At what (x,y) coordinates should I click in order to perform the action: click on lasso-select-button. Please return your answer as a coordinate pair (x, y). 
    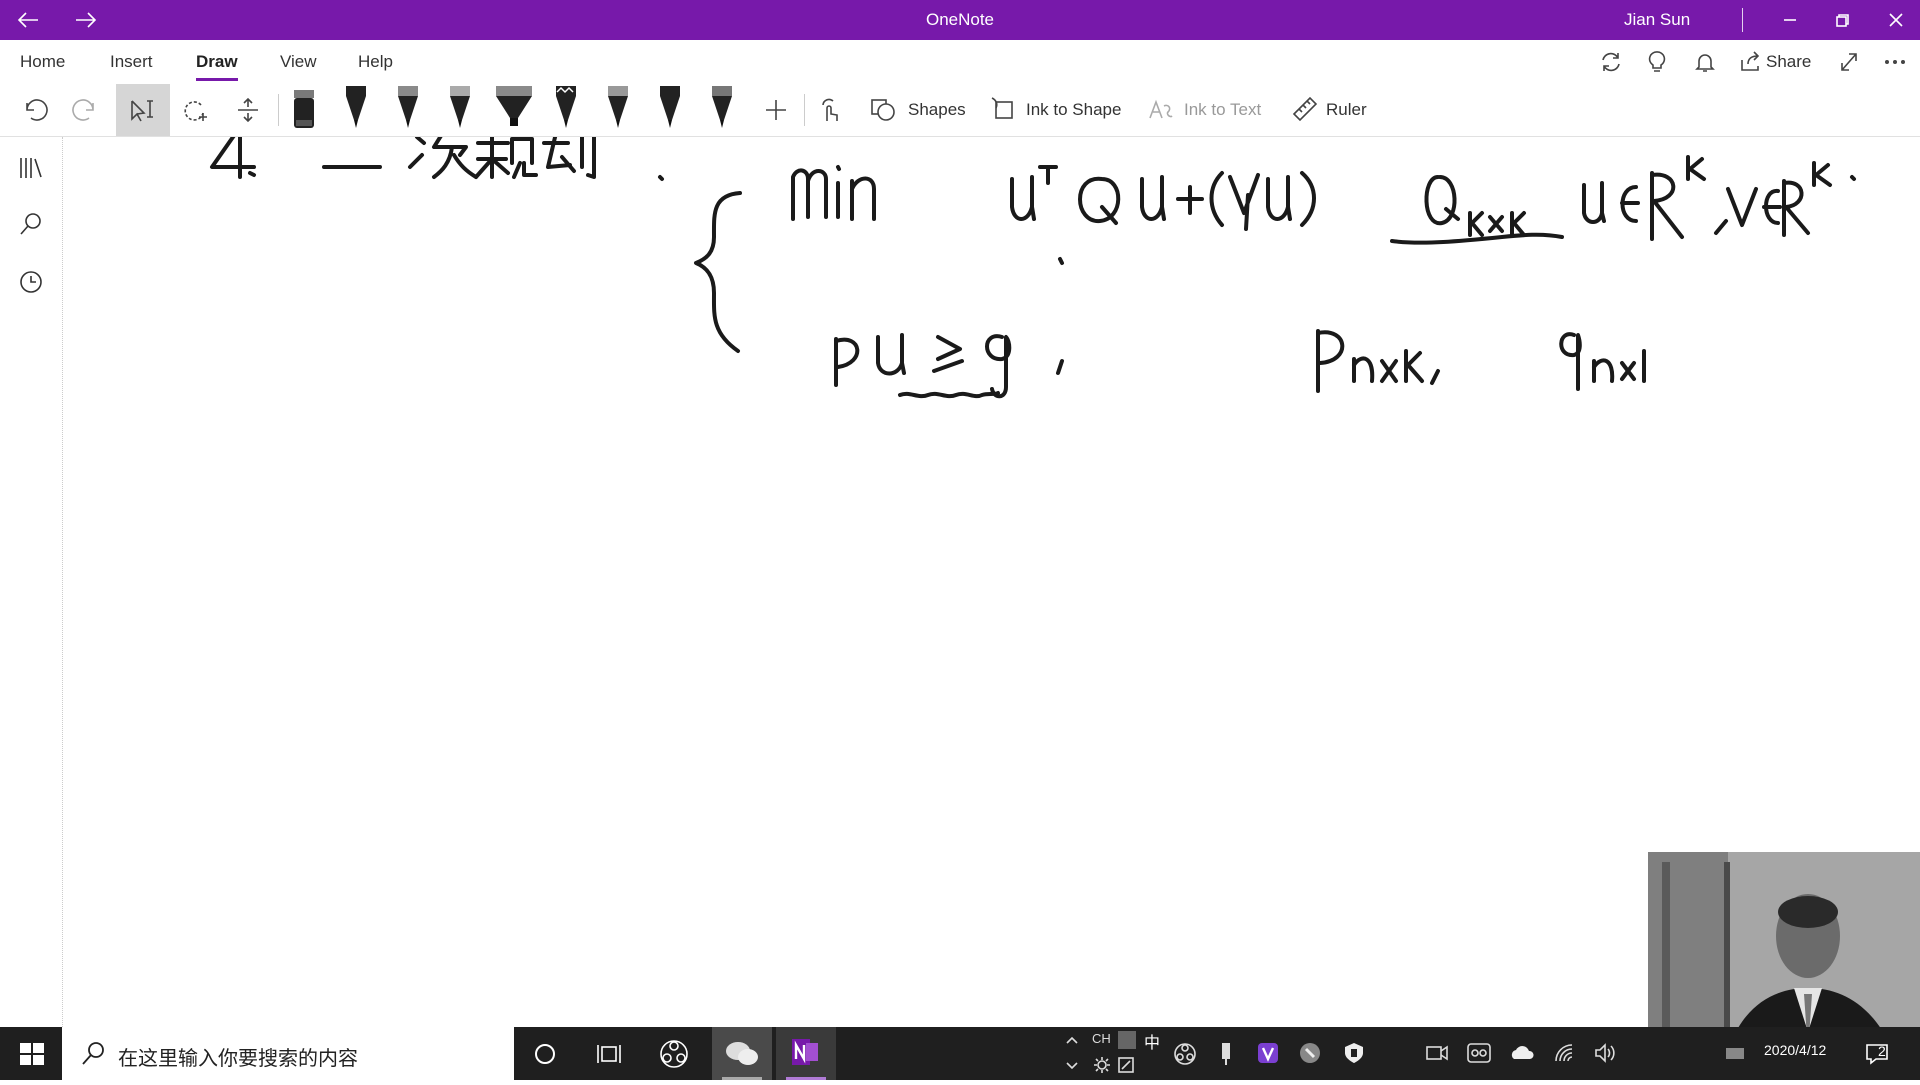
    Looking at the image, I should click on (196, 110).